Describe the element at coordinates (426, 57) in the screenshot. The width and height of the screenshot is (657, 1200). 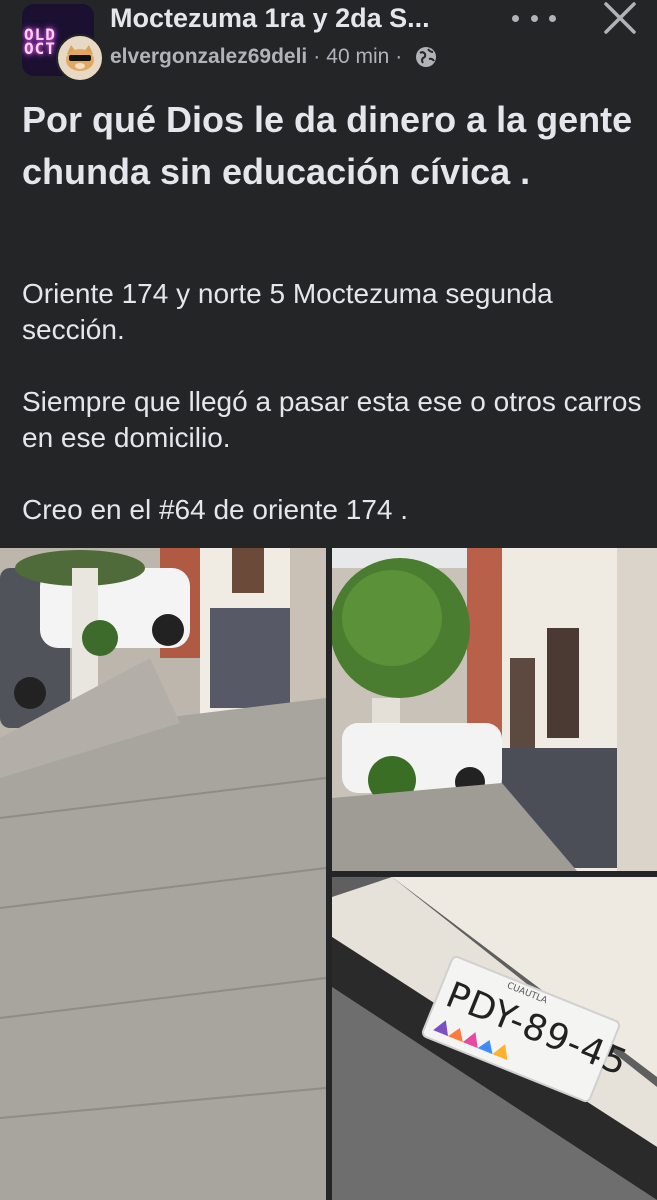
I see `globe-icon` at that location.